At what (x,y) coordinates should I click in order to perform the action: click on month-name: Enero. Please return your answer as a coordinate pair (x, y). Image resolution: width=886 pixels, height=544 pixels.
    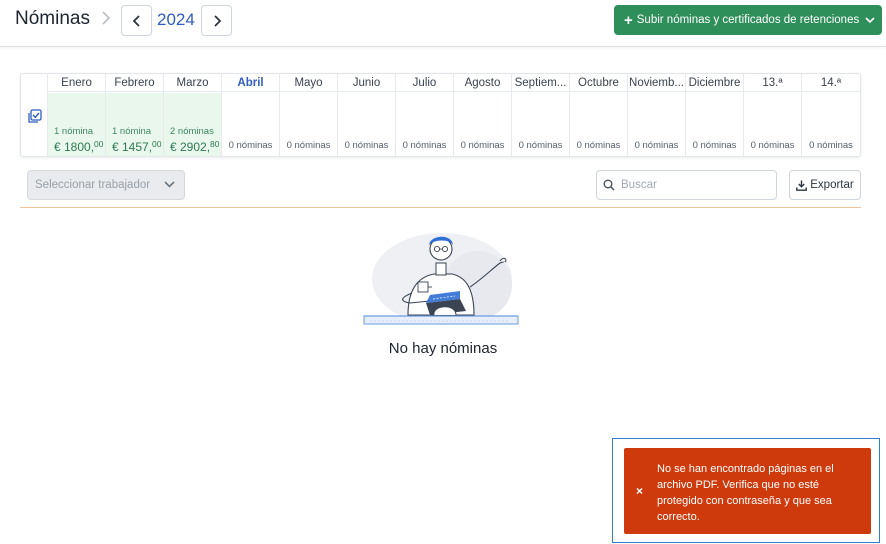
    Looking at the image, I should click on (76, 83).